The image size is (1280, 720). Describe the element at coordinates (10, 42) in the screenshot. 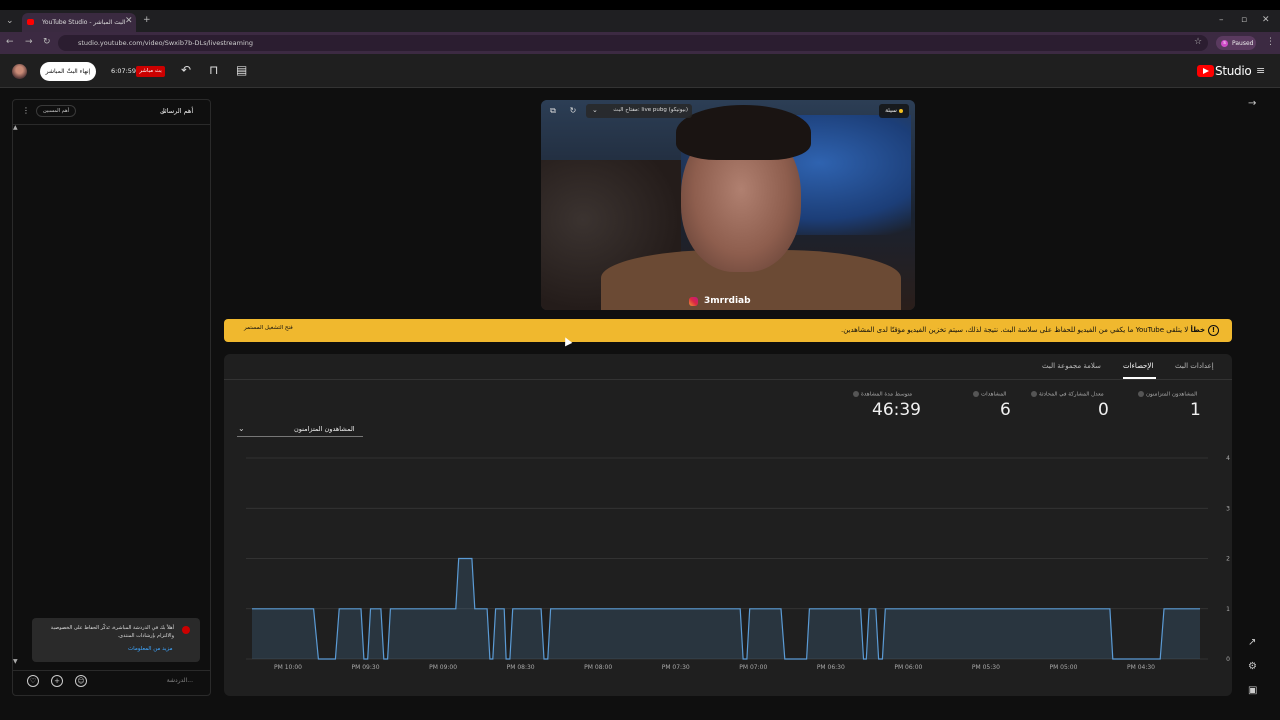

I see `back-icon: ←` at that location.